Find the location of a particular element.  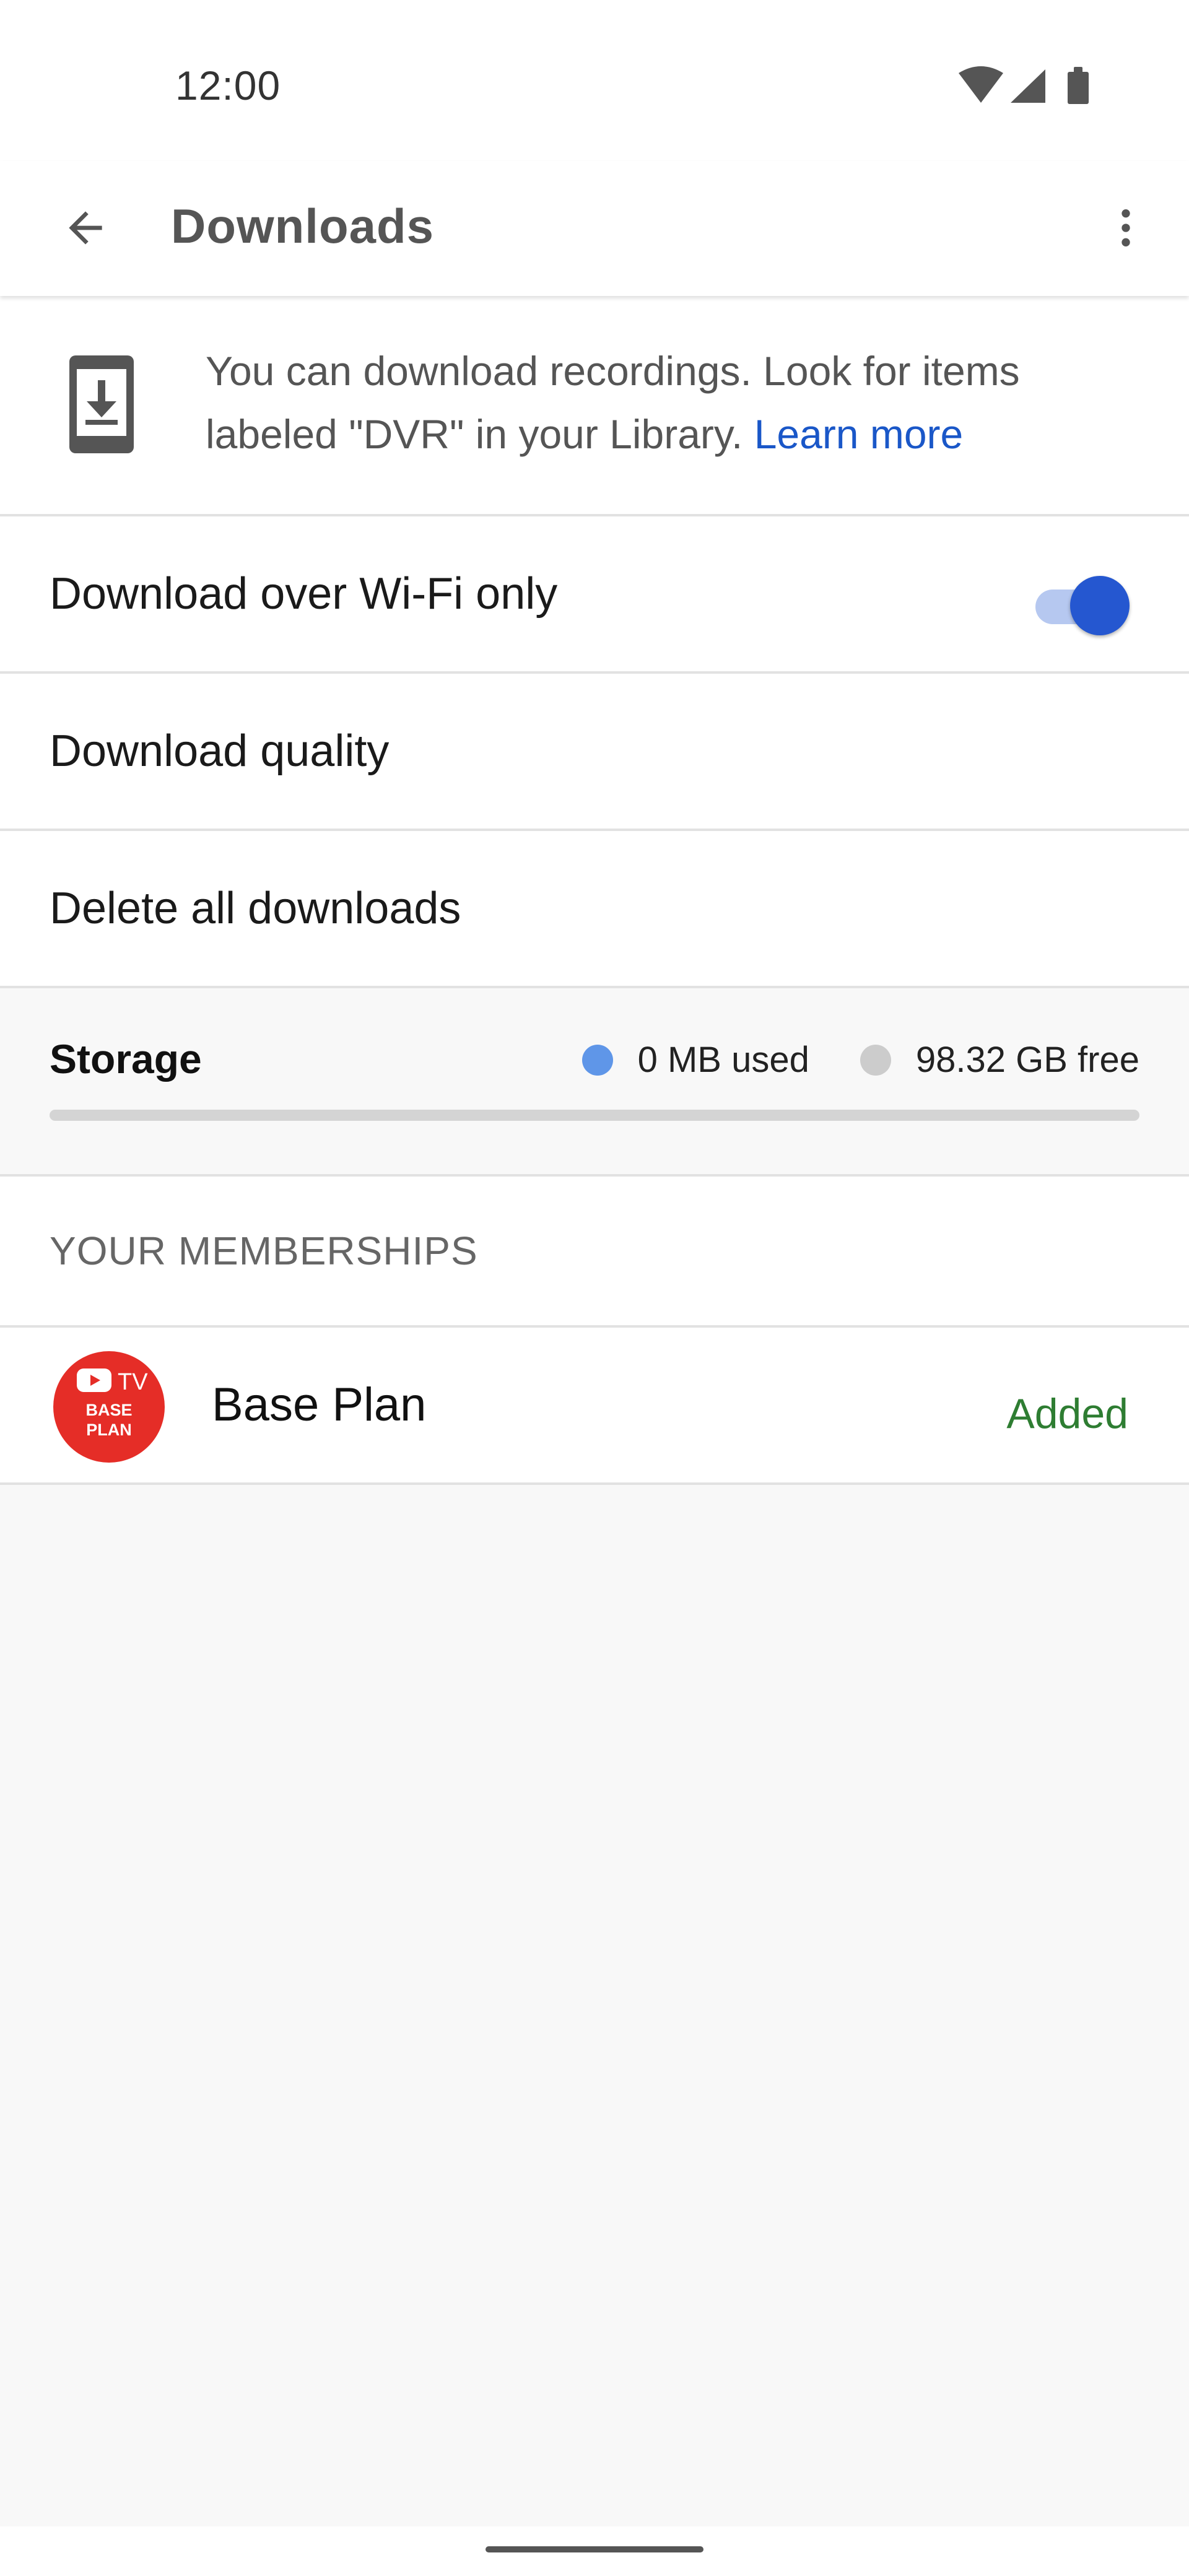

base-plan-logo: TV BASE PLAN is located at coordinates (109, 1407).